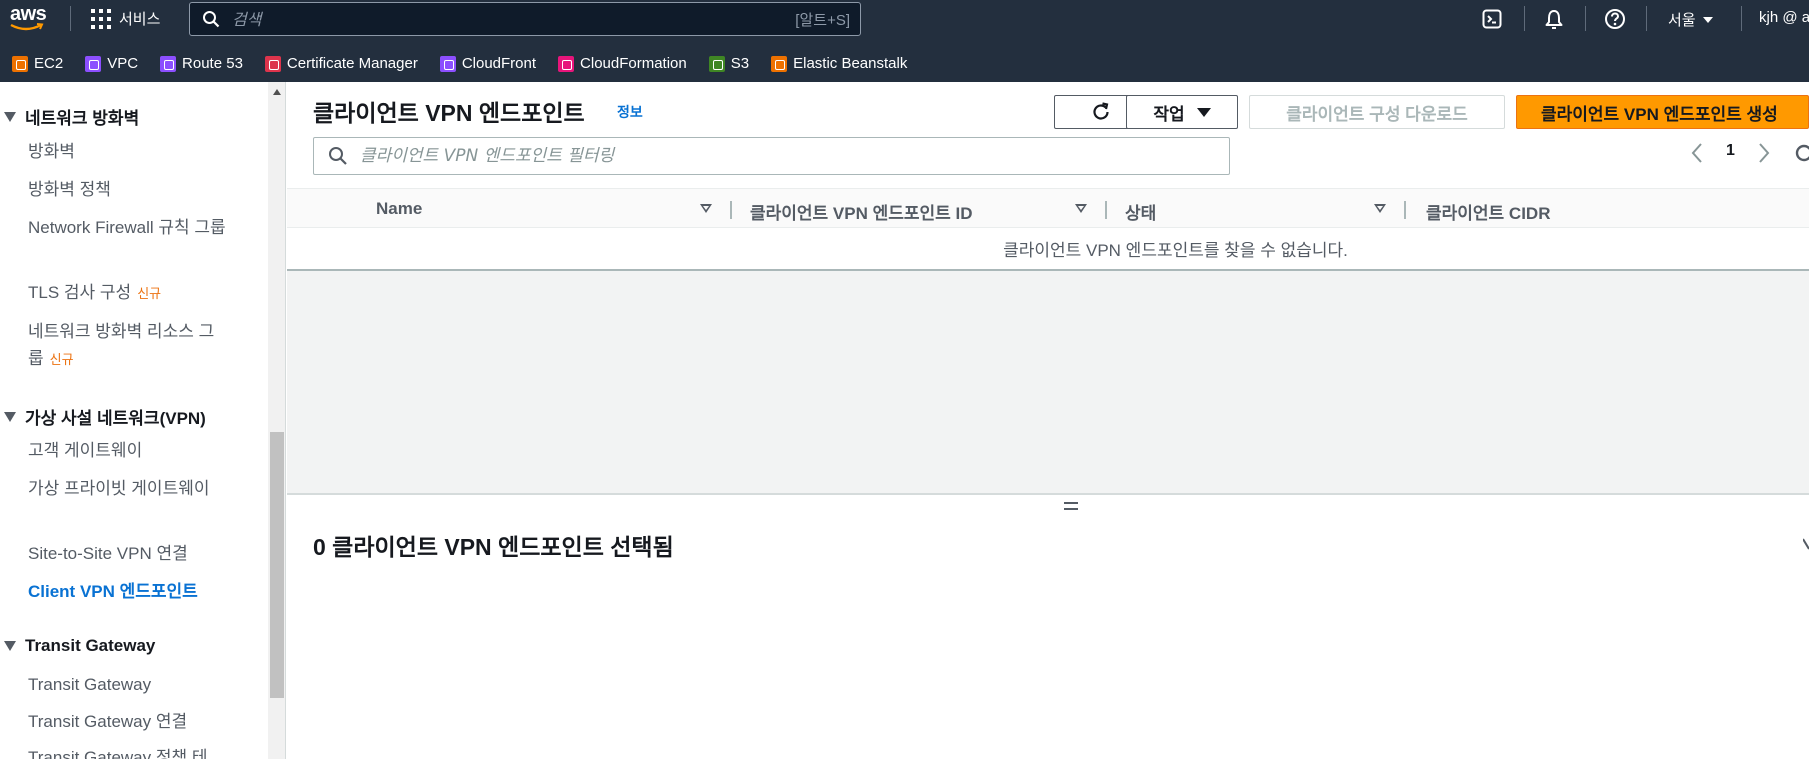  What do you see at coordinates (128, 450) in the screenshot?
I see `sidebar-item-customer-gateway: 고객 게이트웨이` at bounding box center [128, 450].